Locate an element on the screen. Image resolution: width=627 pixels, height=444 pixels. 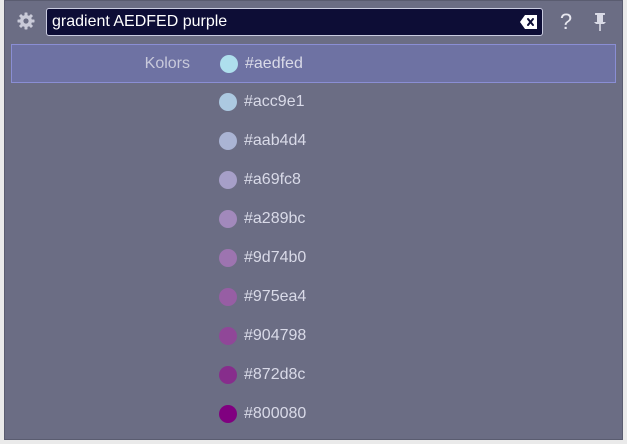
color-hex-value: #a69fc8 is located at coordinates (272, 179).